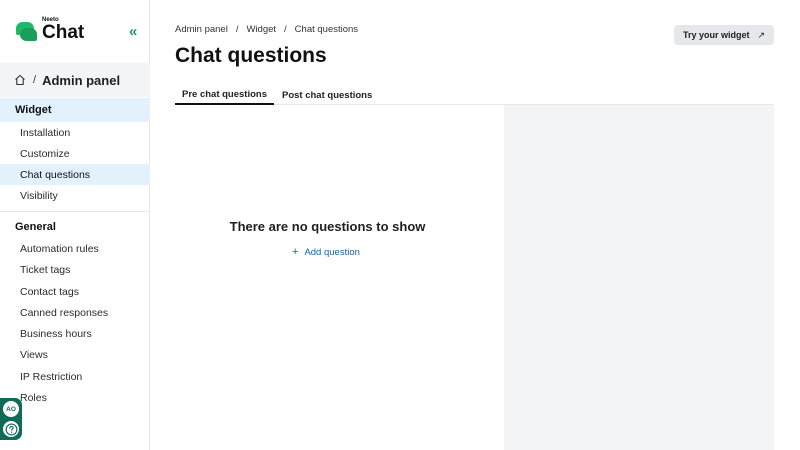 This screenshot has height=450, width=800. Describe the element at coordinates (75, 397) in the screenshot. I see `sidebar-item-roles: Roles` at that location.